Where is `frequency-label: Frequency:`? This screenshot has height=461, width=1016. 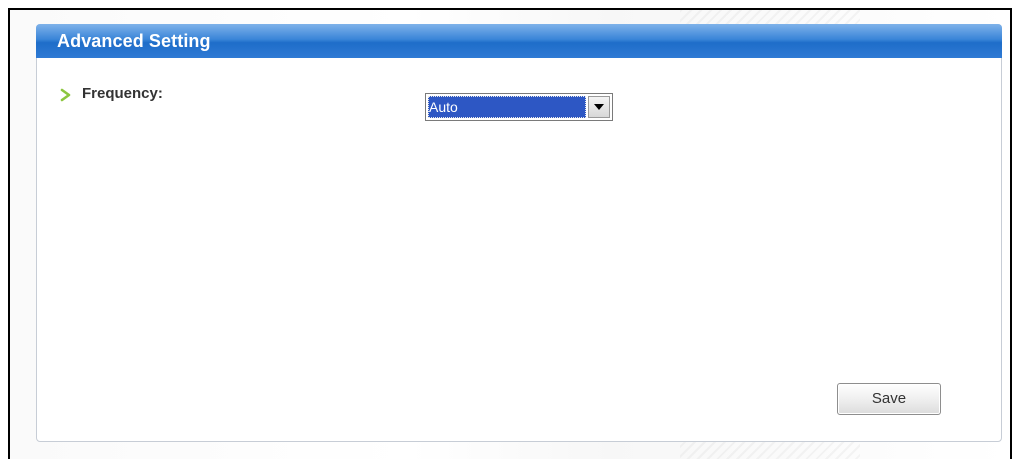
frequency-label: Frequency: is located at coordinates (122, 93).